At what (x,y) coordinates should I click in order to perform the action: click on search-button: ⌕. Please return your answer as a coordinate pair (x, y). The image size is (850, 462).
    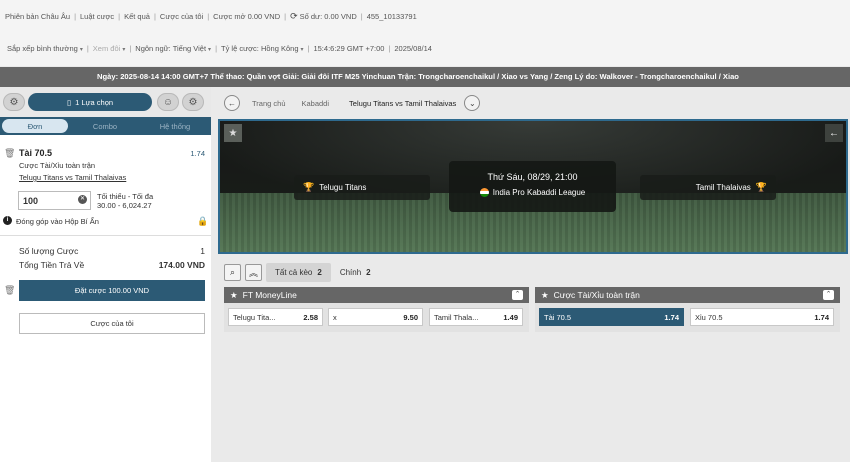
    Looking at the image, I should click on (232, 272).